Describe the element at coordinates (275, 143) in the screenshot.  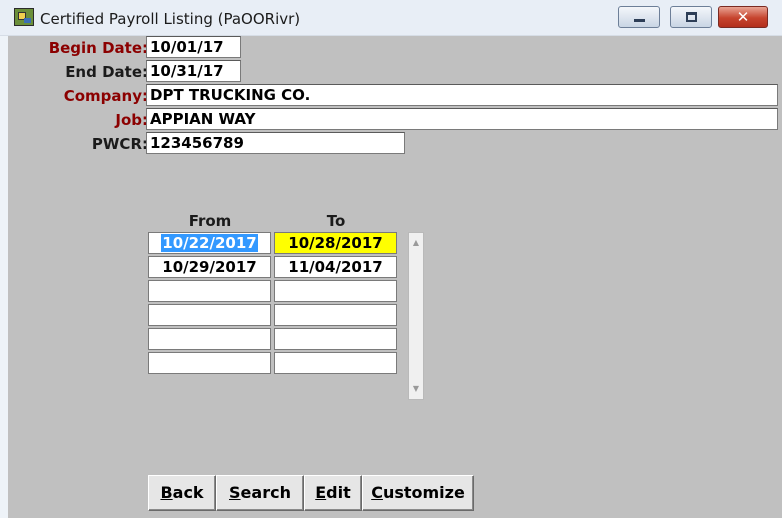
I see `pwcr-field: 123456789` at that location.